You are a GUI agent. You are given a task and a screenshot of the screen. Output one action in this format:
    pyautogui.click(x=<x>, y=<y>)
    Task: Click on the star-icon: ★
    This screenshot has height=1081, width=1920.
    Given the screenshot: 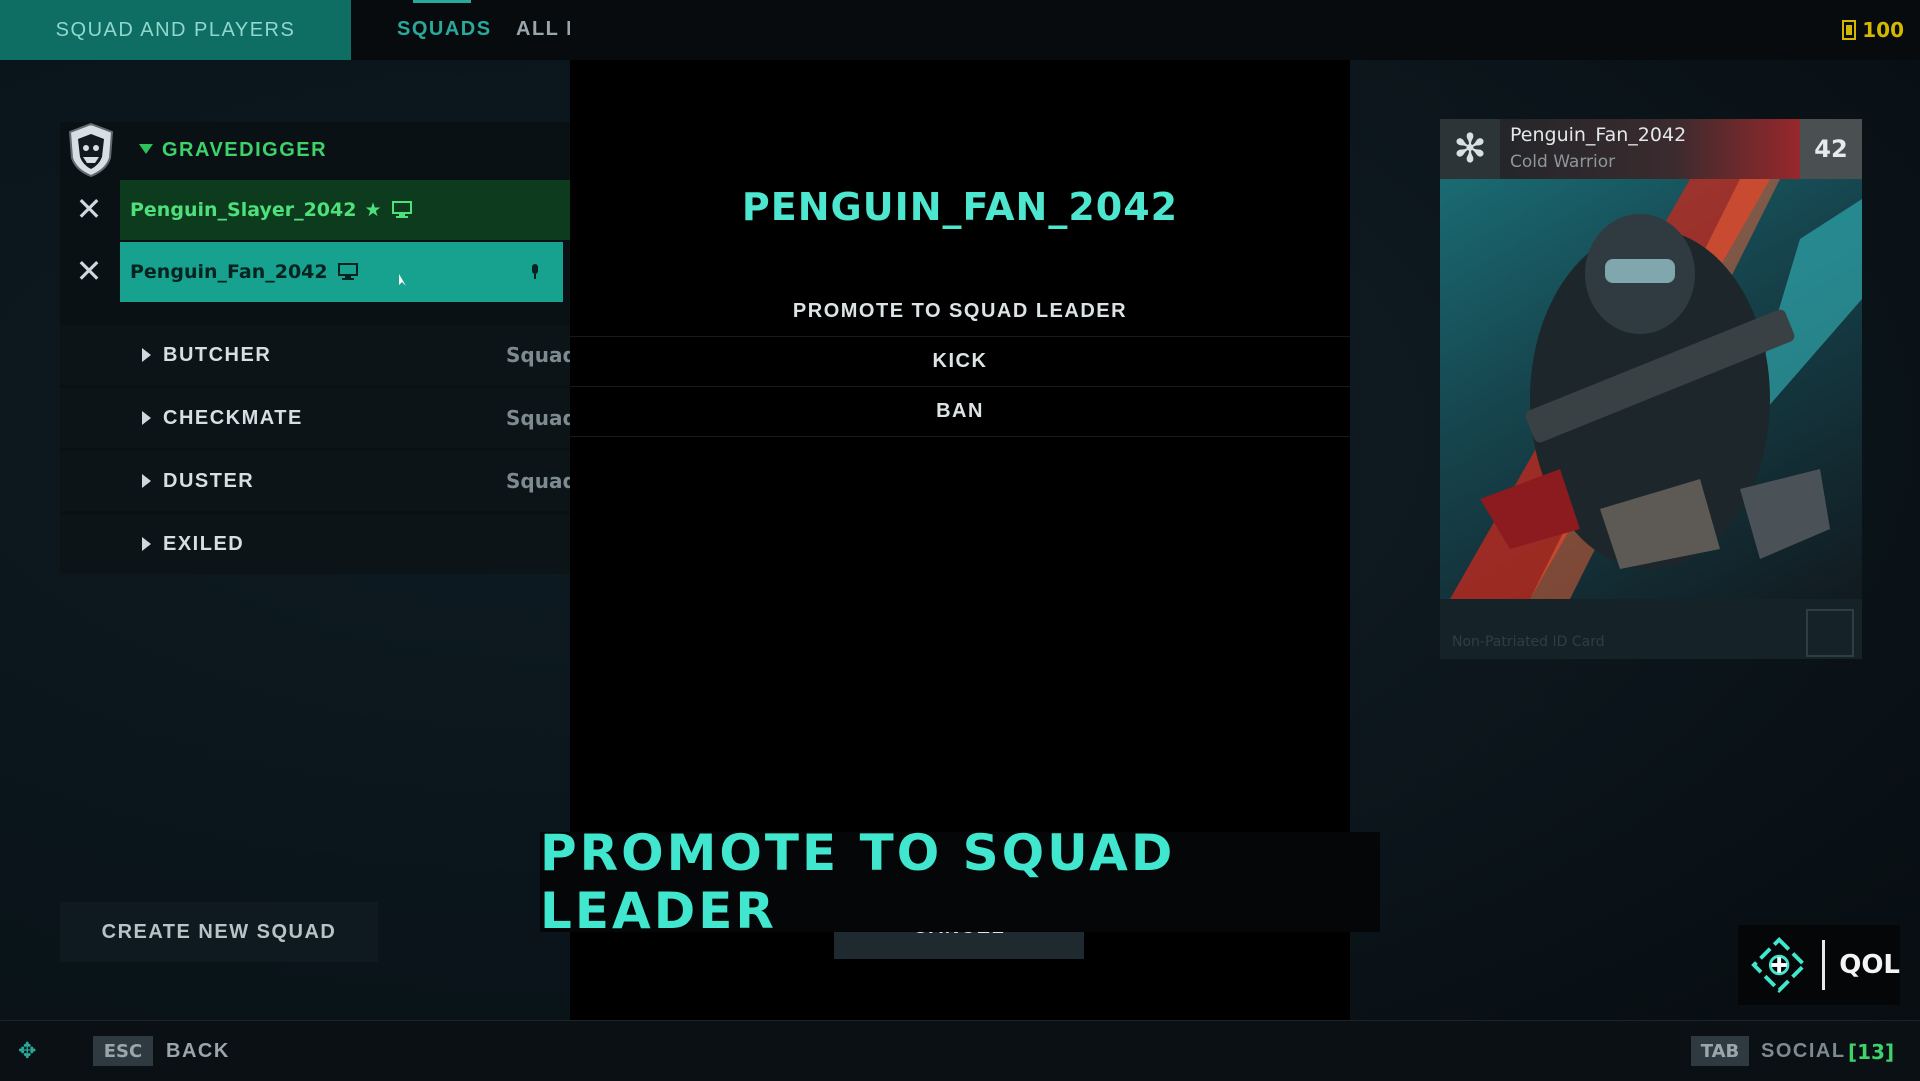 What is the action you would take?
    pyautogui.click(x=373, y=210)
    